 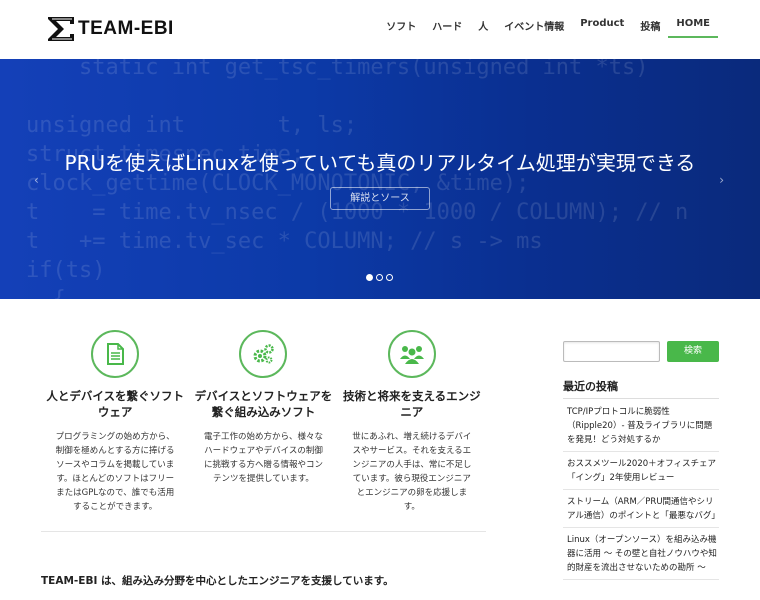 I want to click on carousel-indicators, so click(x=379, y=277).